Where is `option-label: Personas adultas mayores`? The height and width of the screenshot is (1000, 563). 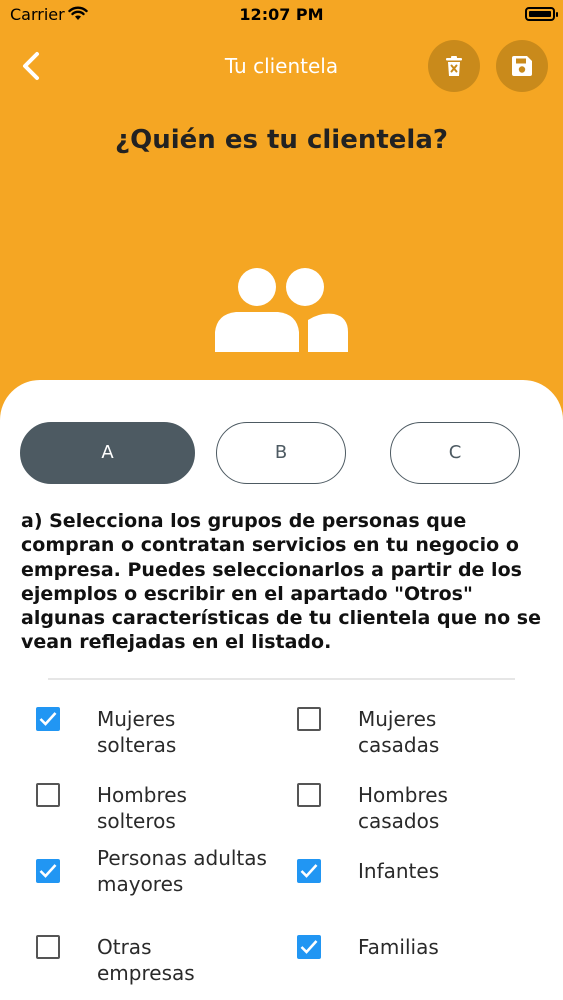
option-label: Personas adultas mayores is located at coordinates (182, 871).